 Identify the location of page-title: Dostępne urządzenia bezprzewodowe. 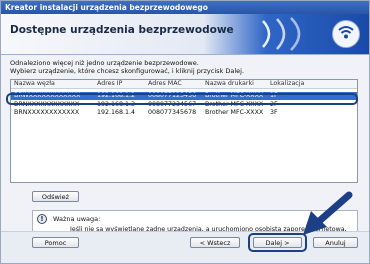
(122, 30).